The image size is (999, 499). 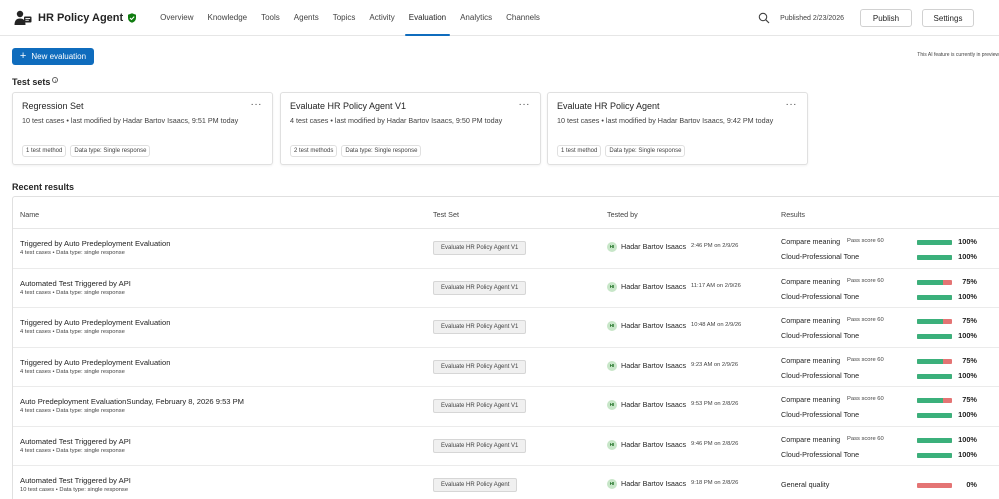 I want to click on new-evaluation-button: + New evaluation, so click(x=53, y=56).